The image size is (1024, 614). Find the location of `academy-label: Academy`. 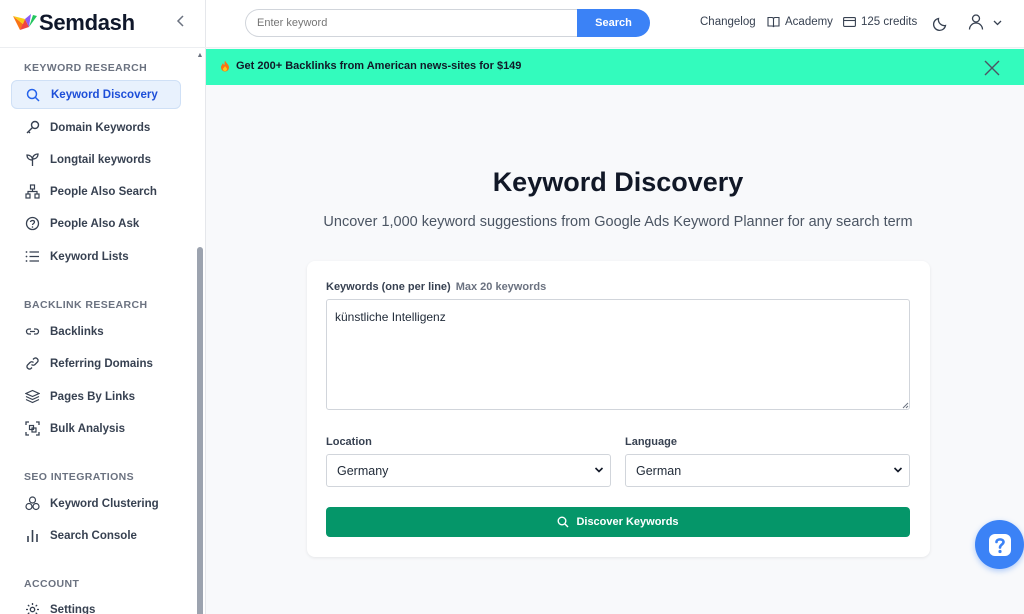

academy-label: Academy is located at coordinates (809, 22).